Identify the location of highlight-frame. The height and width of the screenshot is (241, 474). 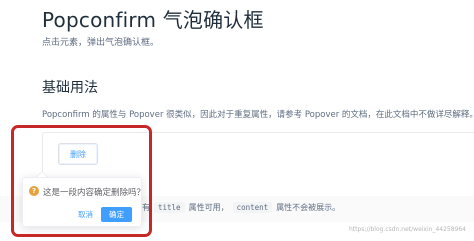
(81, 181).